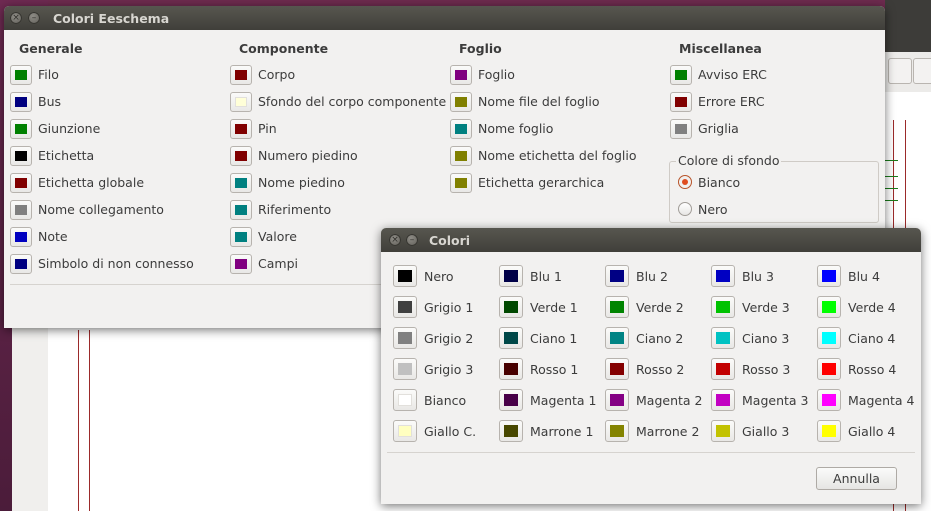 The height and width of the screenshot is (511, 931). What do you see at coordinates (43, 76) in the screenshot?
I see `color-item-filo: Filo` at bounding box center [43, 76].